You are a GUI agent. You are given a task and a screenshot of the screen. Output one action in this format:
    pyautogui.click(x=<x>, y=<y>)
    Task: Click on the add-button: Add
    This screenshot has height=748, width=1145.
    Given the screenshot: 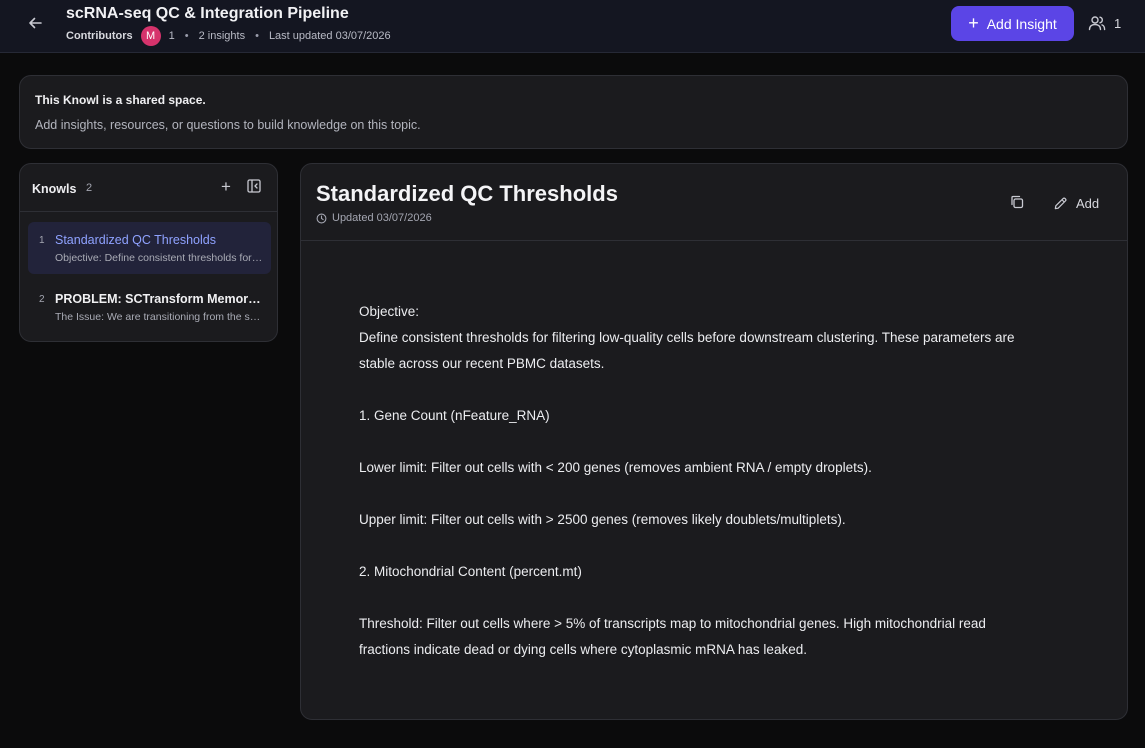 What is the action you would take?
    pyautogui.click(x=1076, y=203)
    